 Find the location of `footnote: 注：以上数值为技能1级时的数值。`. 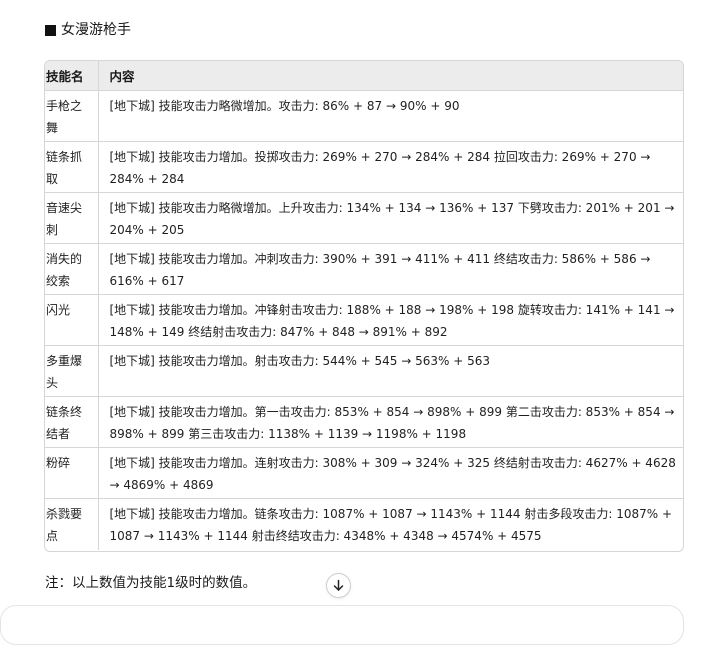

footnote: 注：以上数值为技能1级时的数值。 is located at coordinates (151, 583).